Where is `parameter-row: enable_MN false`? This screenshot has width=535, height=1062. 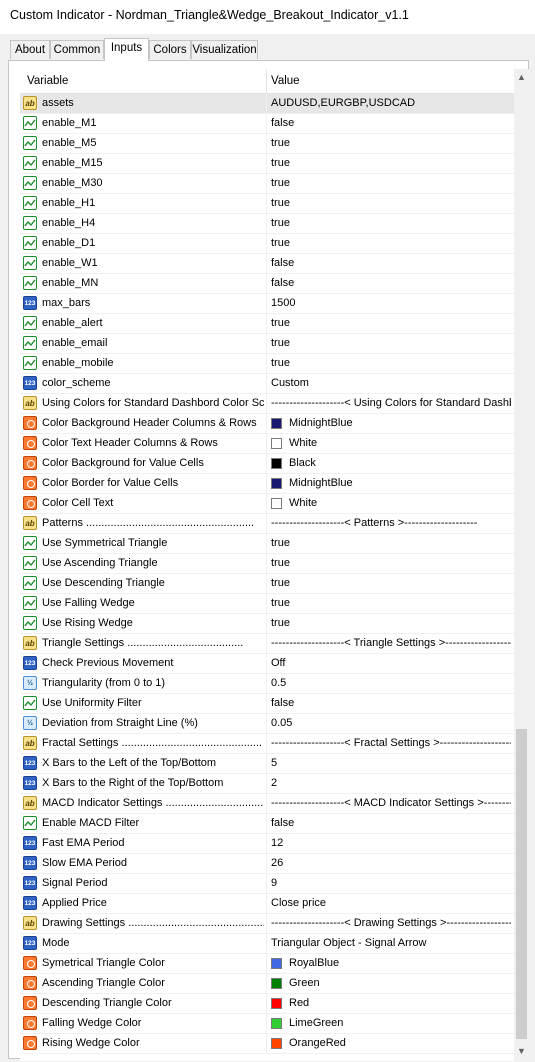 parameter-row: enable_MN false is located at coordinates (267, 284).